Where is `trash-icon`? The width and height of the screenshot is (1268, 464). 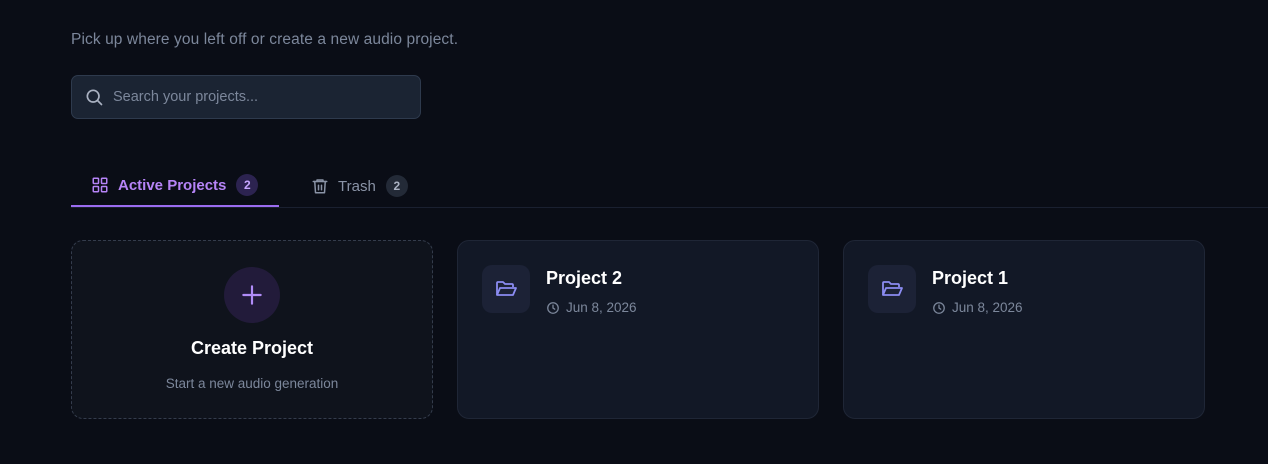 trash-icon is located at coordinates (320, 186).